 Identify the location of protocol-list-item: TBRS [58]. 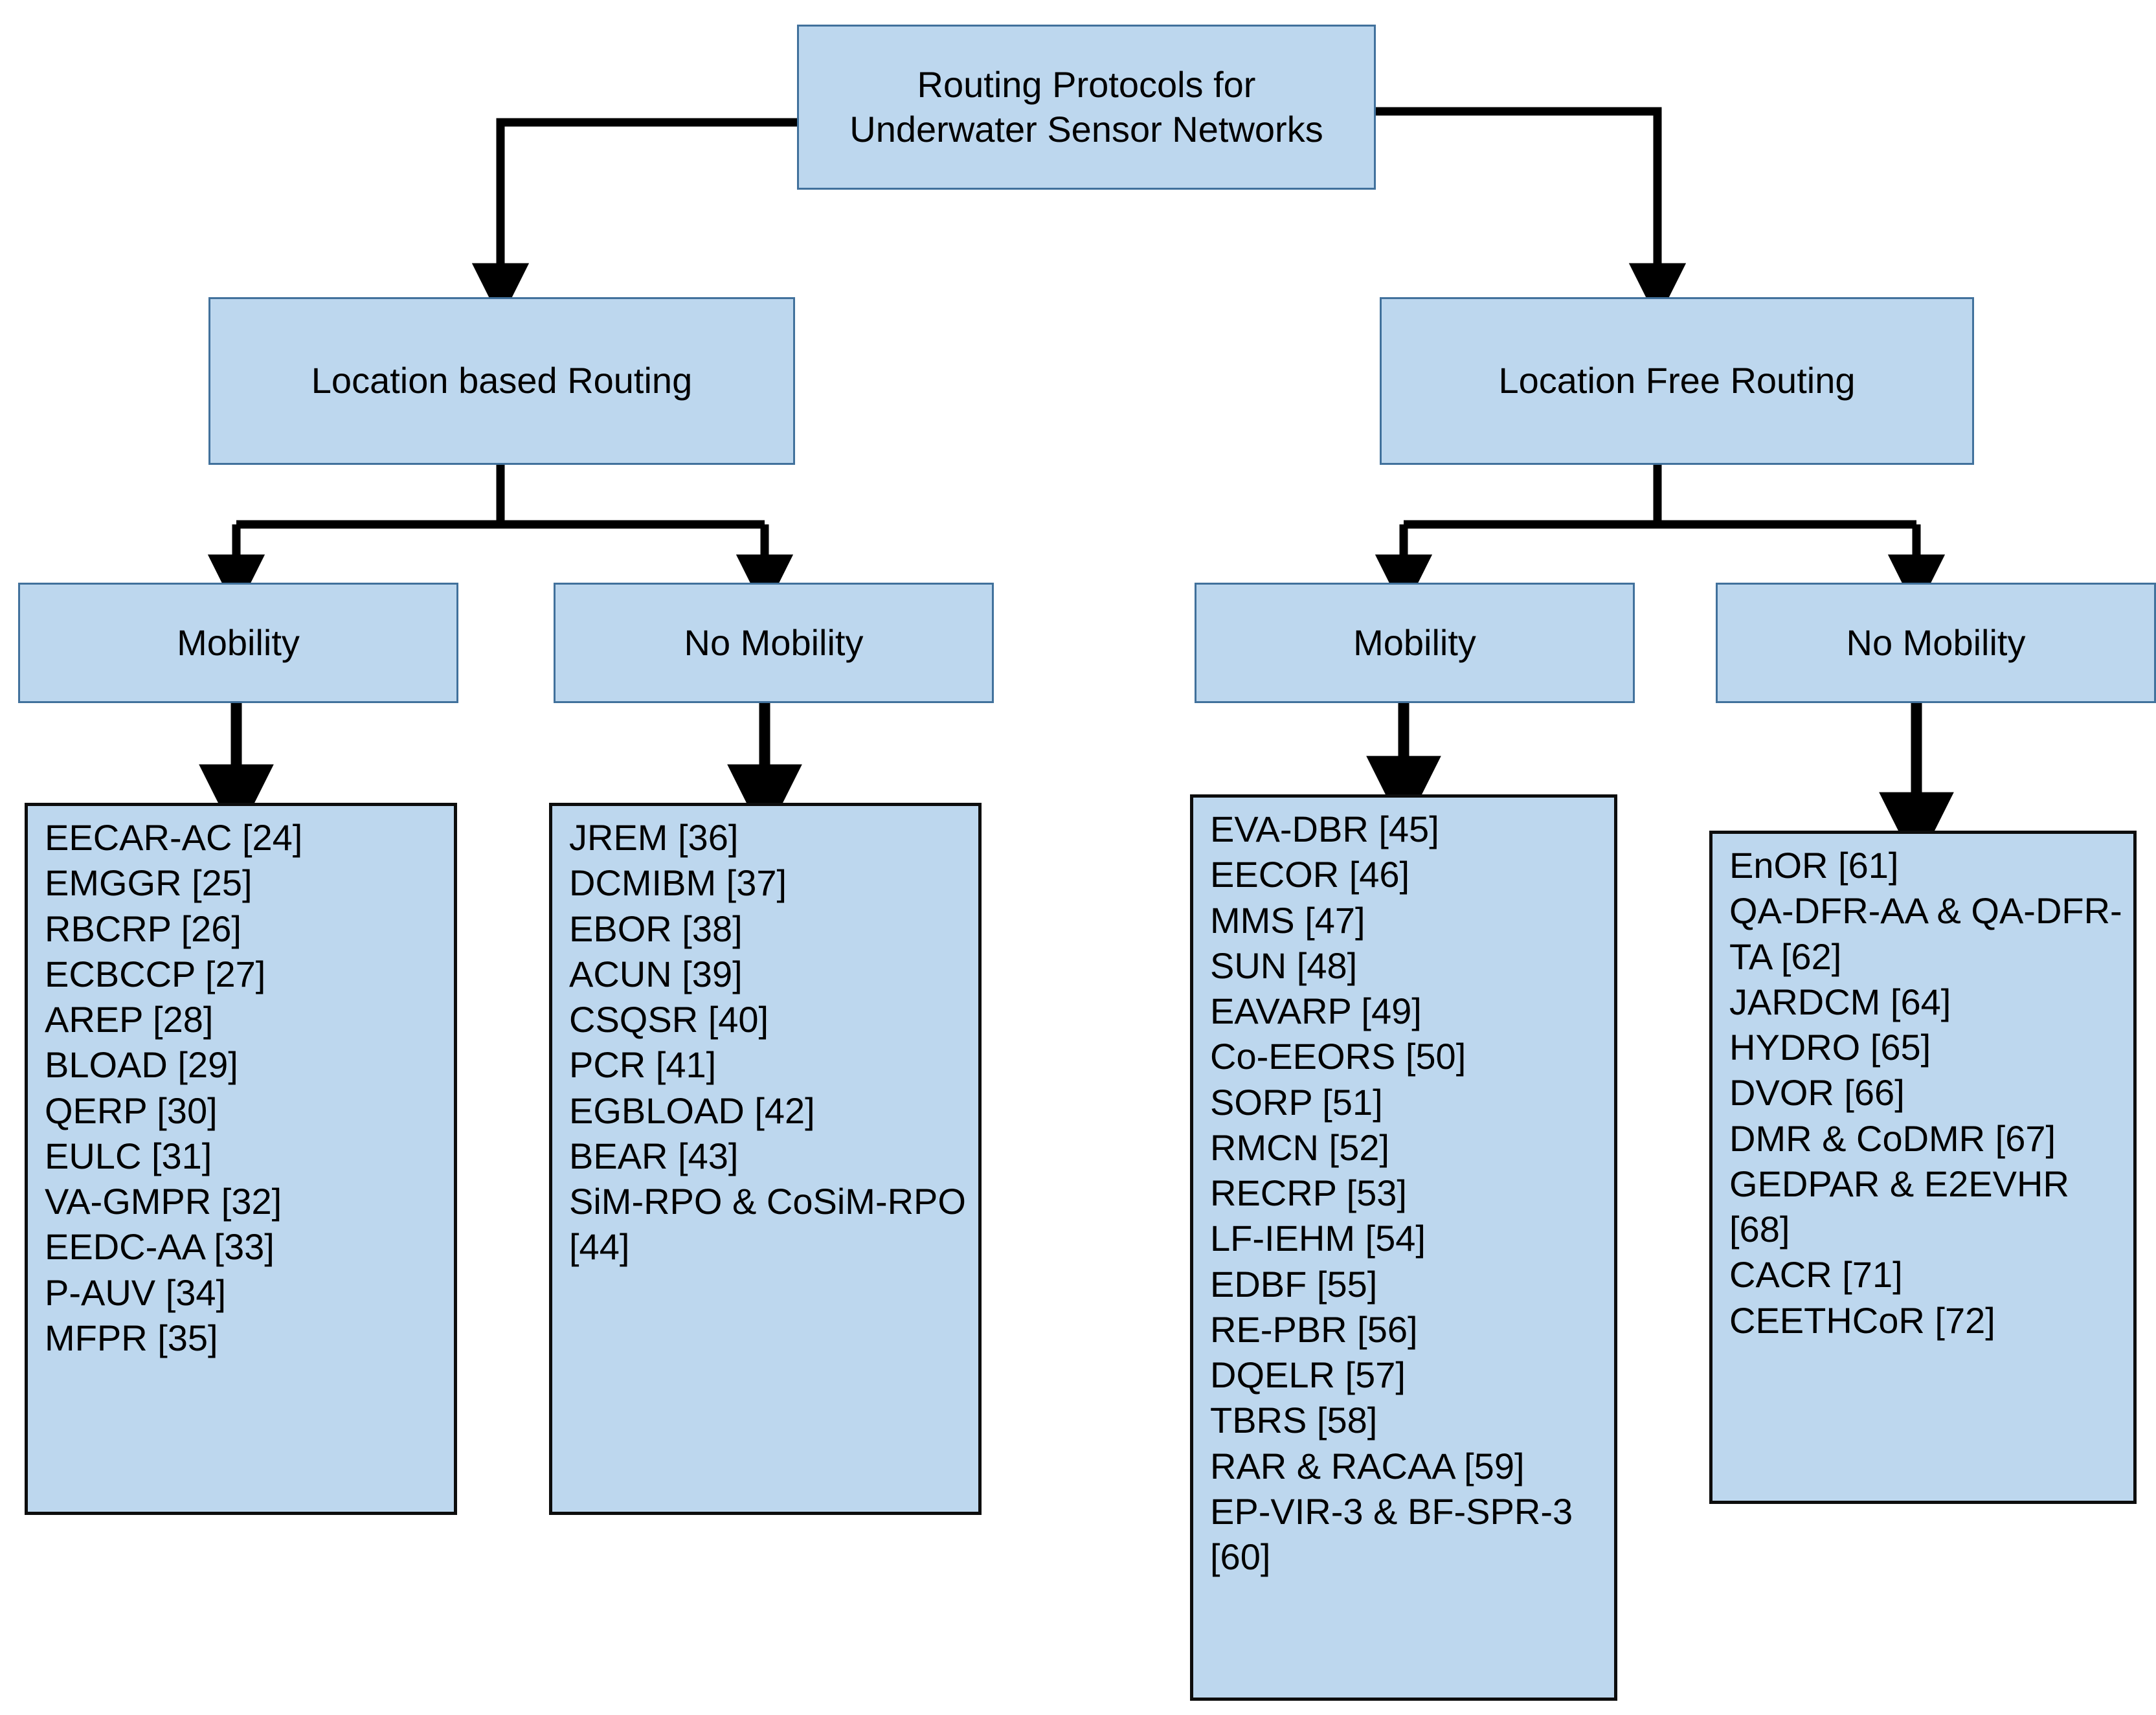
(1294, 1420).